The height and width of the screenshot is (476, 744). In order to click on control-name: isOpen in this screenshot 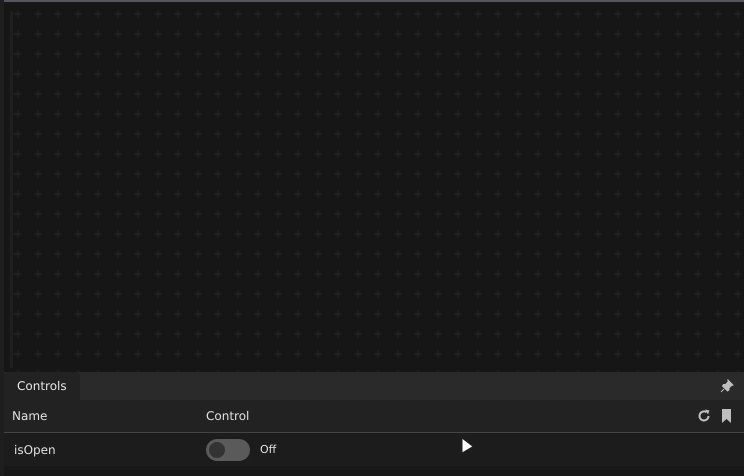, I will do `click(35, 449)`.